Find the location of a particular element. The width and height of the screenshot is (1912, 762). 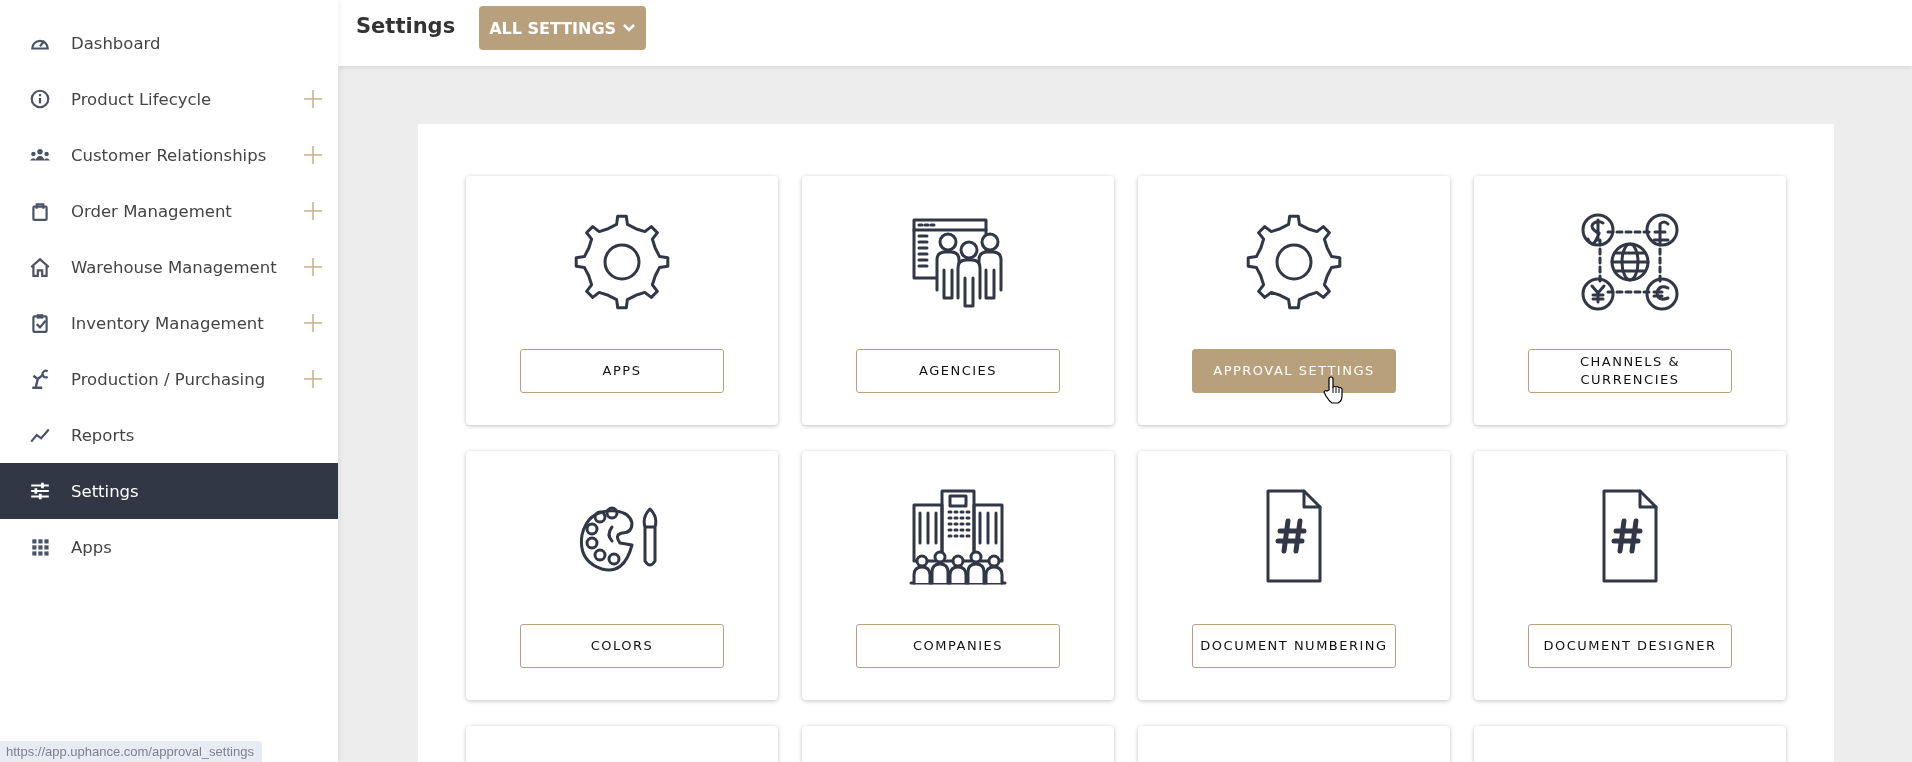

house-icon is located at coordinates (40, 267).